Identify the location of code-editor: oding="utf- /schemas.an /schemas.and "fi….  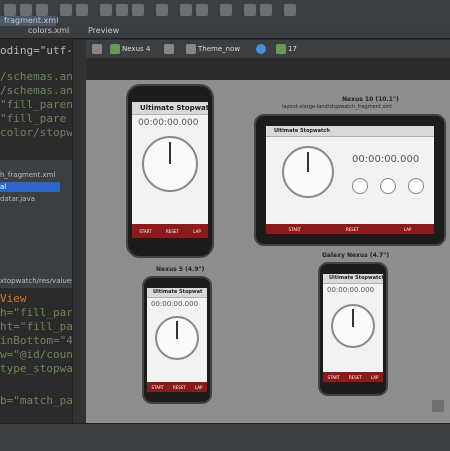
(36, 100).